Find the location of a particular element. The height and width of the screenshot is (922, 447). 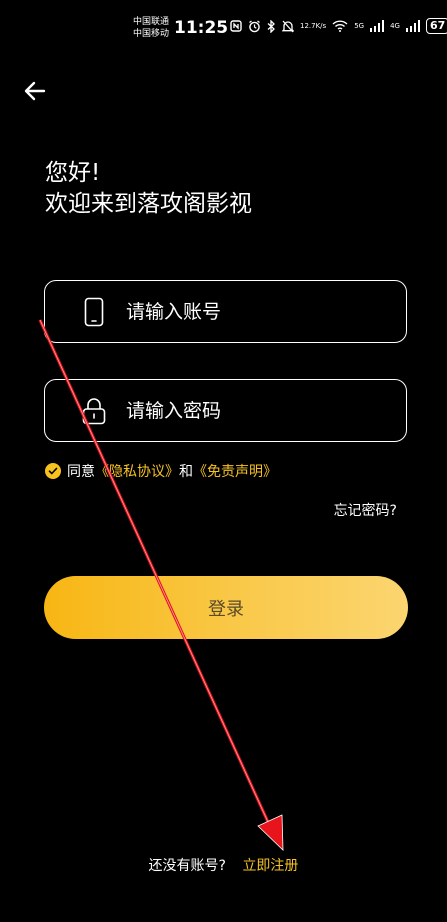

net-speed: 12.7 K/s is located at coordinates (313, 26).